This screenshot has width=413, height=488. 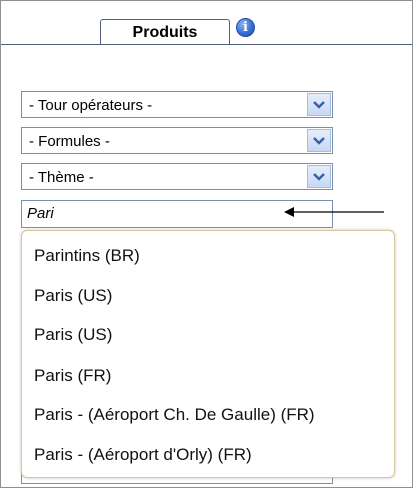 I want to click on theme-select: - Thème -, so click(x=177, y=176).